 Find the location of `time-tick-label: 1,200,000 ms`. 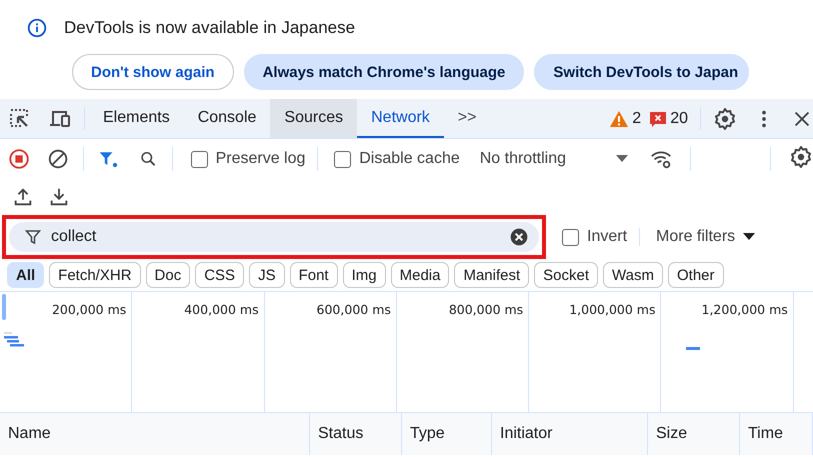

time-tick-label: 1,200,000 ms is located at coordinates (745, 309).